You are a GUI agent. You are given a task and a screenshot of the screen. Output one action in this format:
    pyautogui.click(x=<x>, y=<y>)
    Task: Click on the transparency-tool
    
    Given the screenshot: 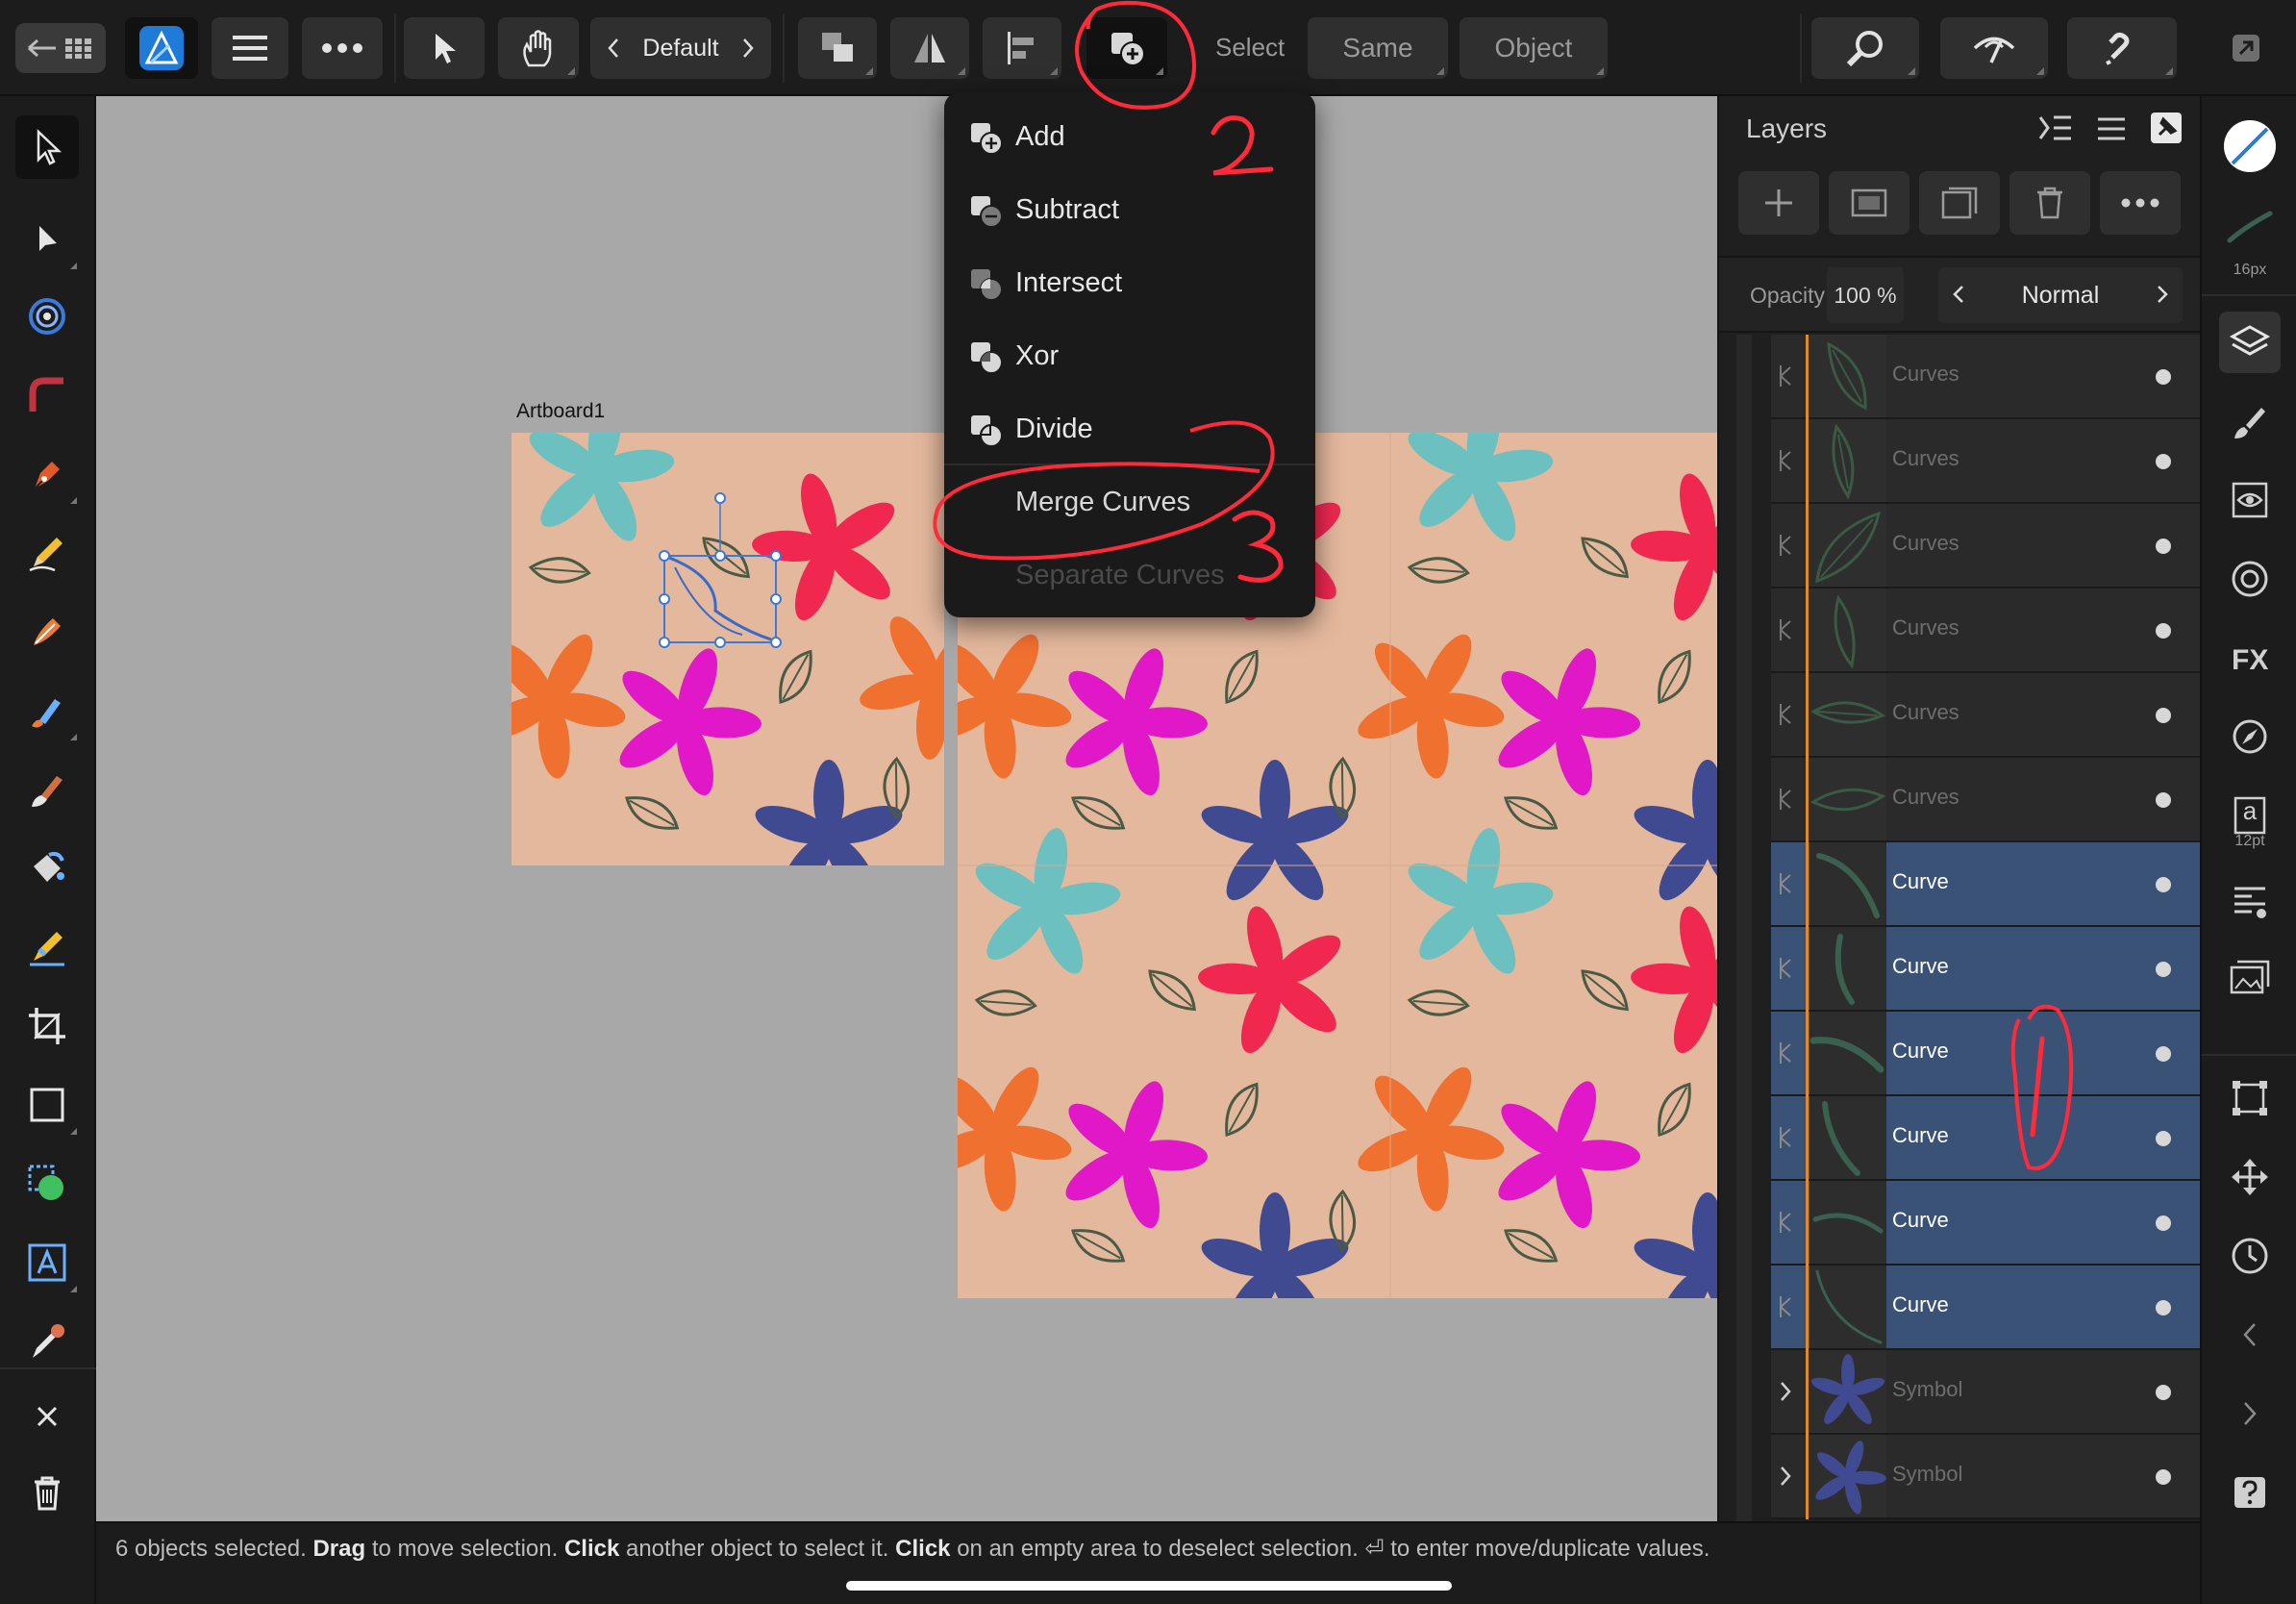 What is the action you would take?
    pyautogui.click(x=47, y=947)
    